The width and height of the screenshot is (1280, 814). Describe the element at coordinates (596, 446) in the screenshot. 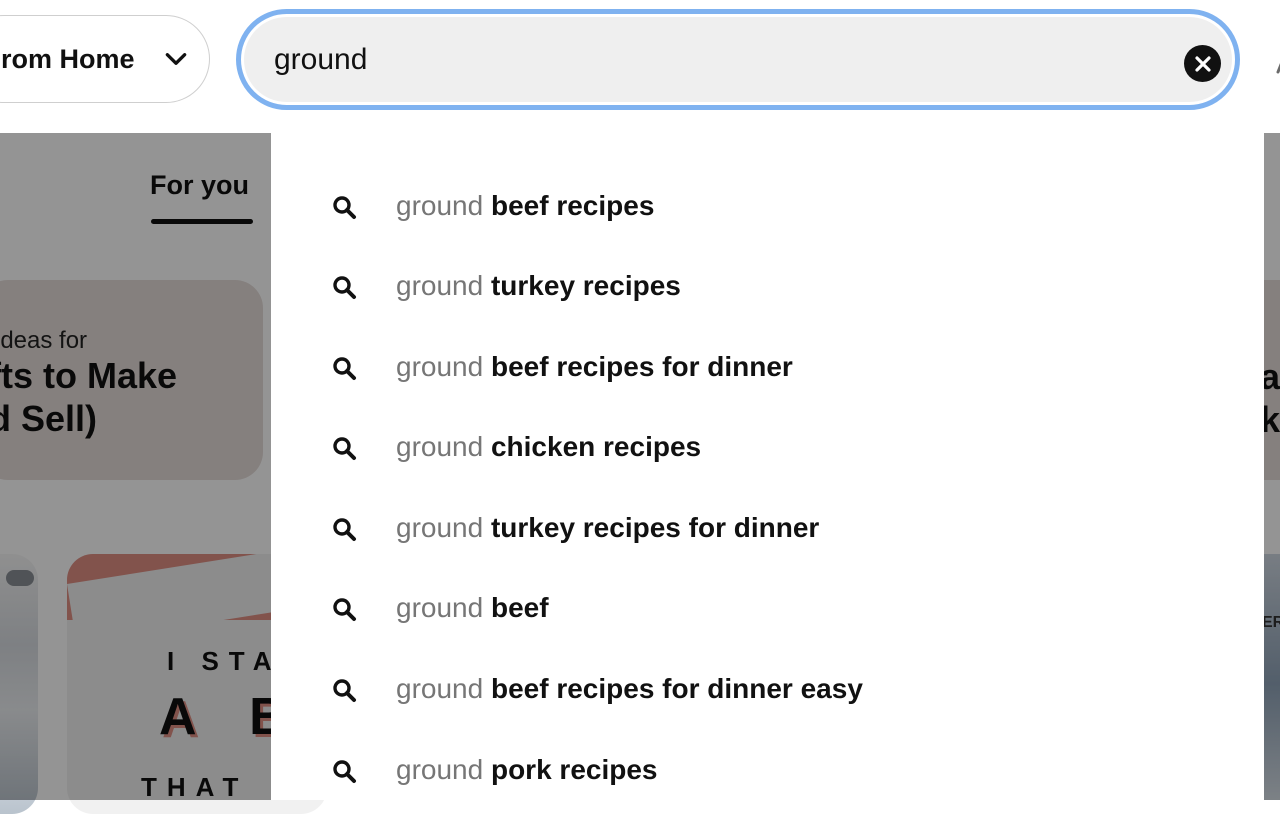

I see `suggestion-completion: chicken recipes` at that location.